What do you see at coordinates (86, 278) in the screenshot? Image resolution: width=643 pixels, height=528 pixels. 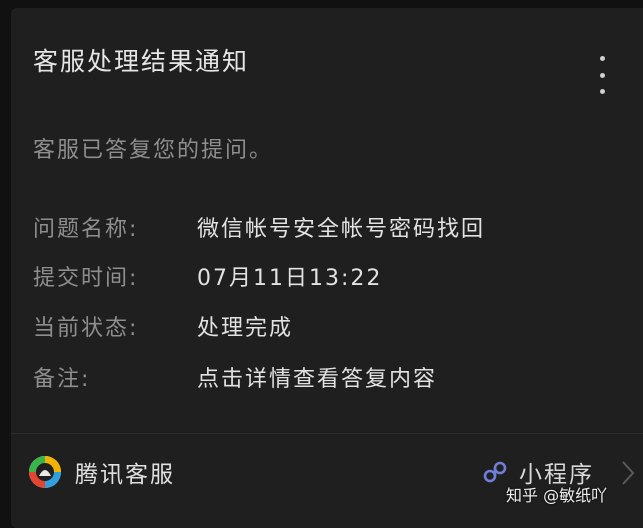 I see `field-label: 提交时间:` at bounding box center [86, 278].